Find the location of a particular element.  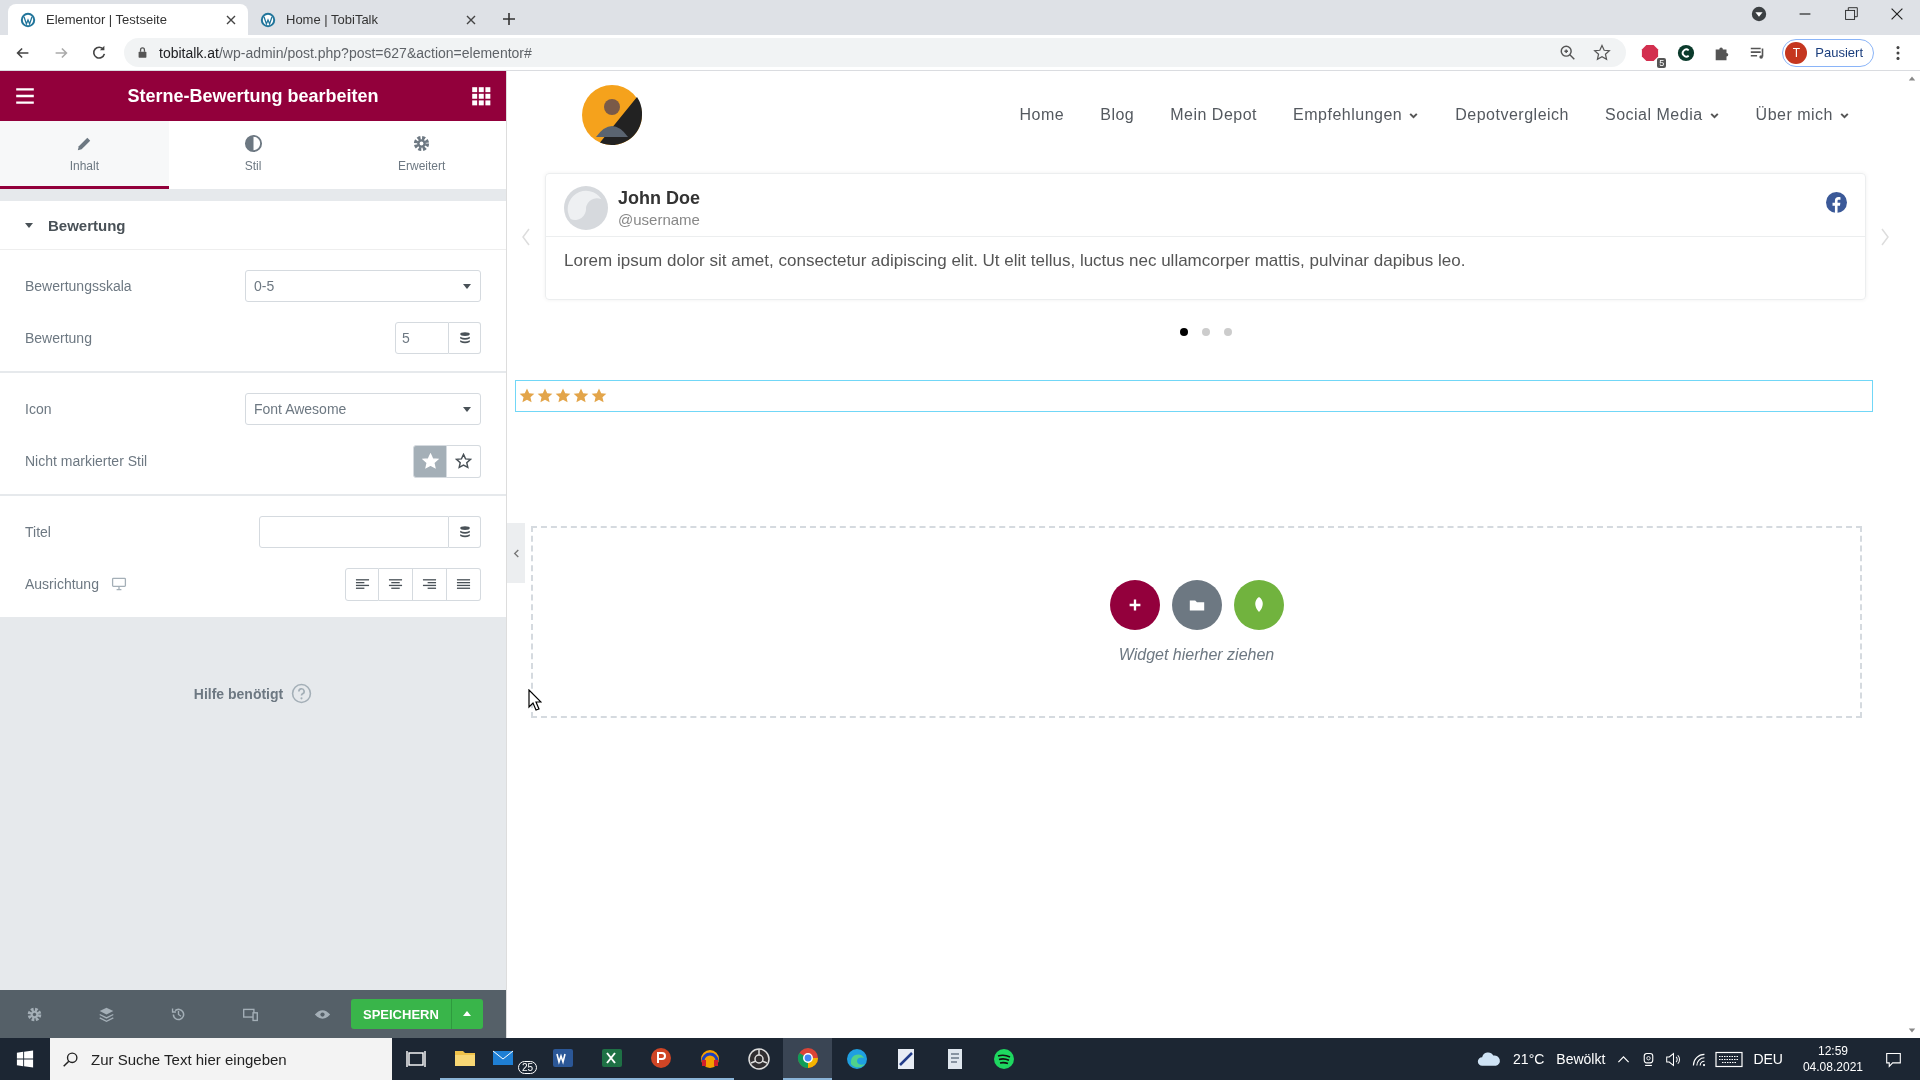

kit-library-button is located at coordinates (1258, 605).